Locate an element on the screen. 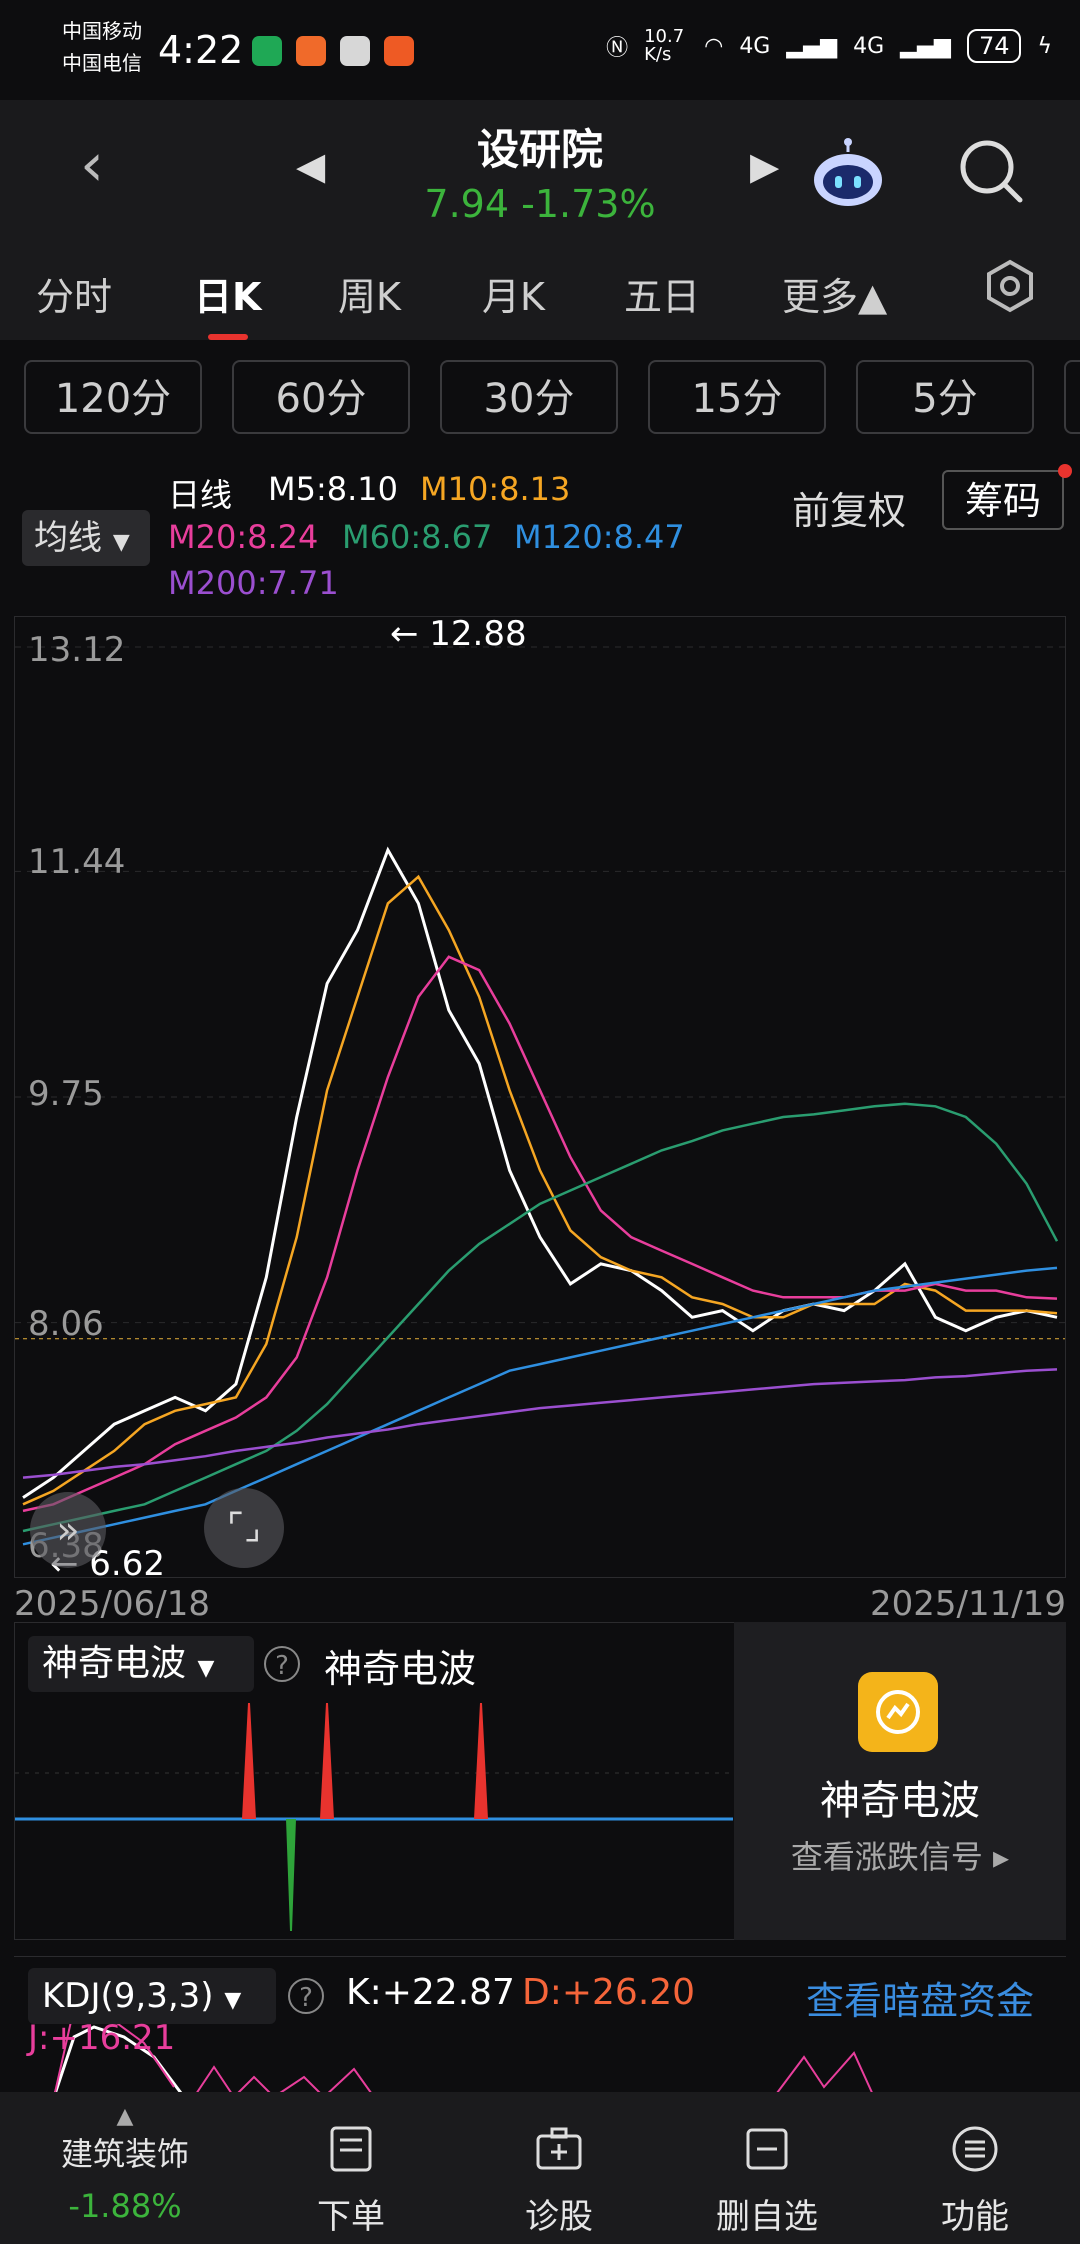 This screenshot has height=2244, width=1080. sector-button: ▲ 建筑装饰 -1.88% is located at coordinates (125, 2164).